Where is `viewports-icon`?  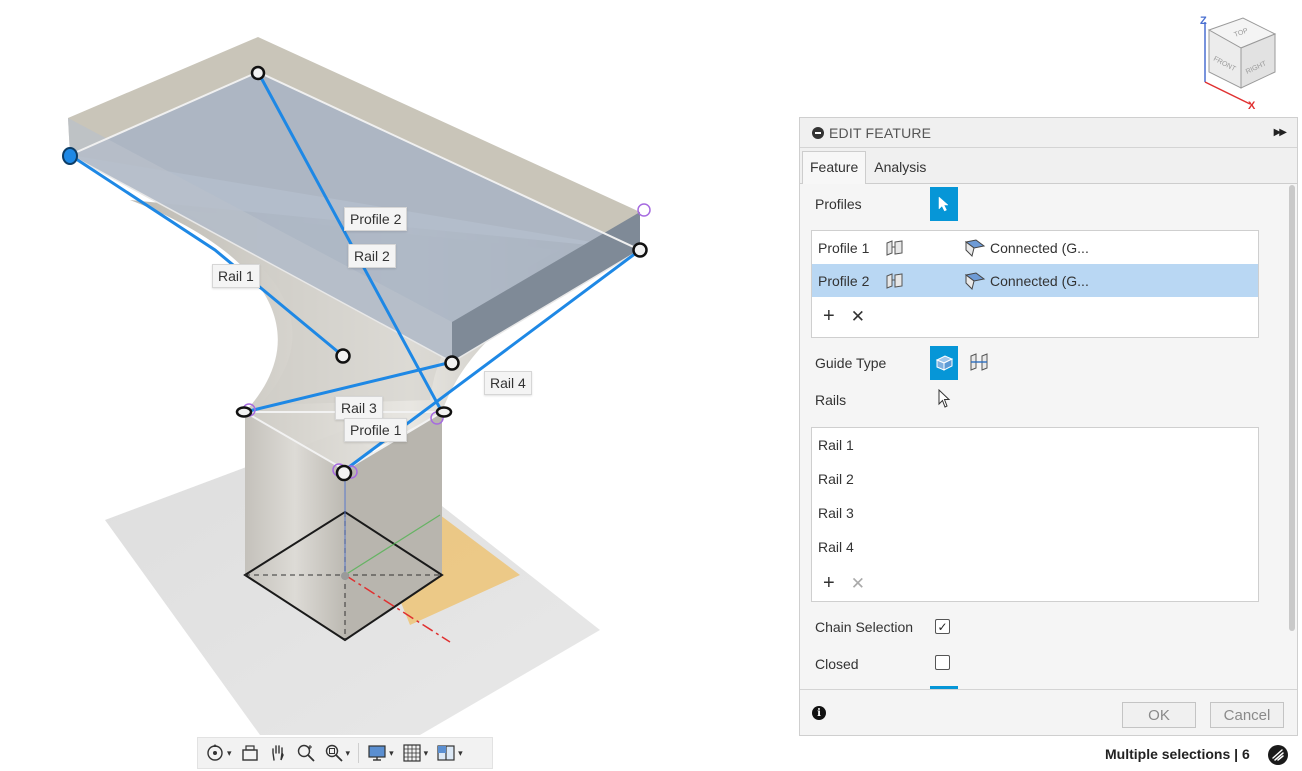 viewports-icon is located at coordinates (446, 753).